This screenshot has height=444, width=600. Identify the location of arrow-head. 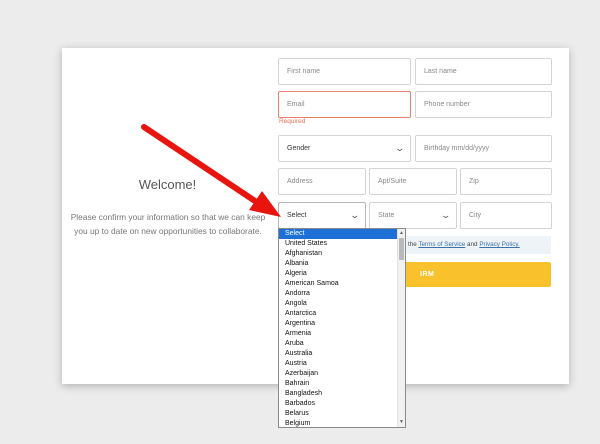
(265, 204).